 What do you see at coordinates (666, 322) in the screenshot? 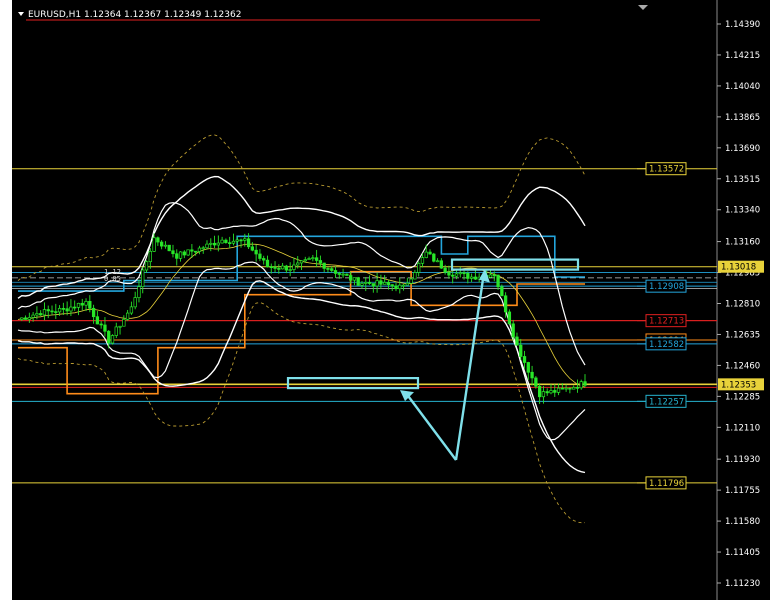
I see `price-tag-label: 1.12713` at bounding box center [666, 322].